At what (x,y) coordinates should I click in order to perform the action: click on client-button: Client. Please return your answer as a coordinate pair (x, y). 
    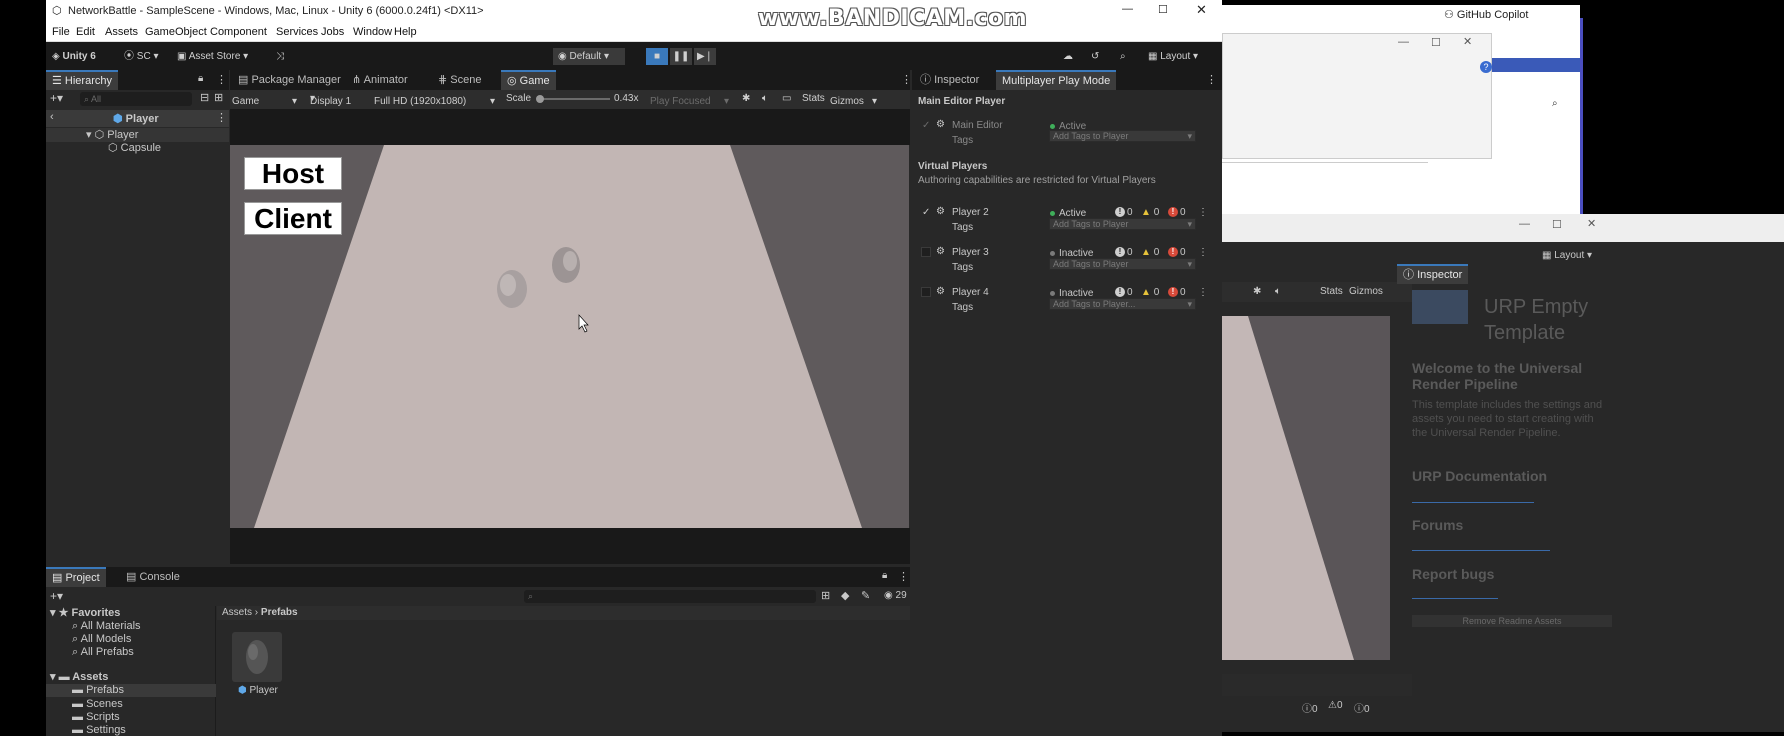
    Looking at the image, I should click on (293, 218).